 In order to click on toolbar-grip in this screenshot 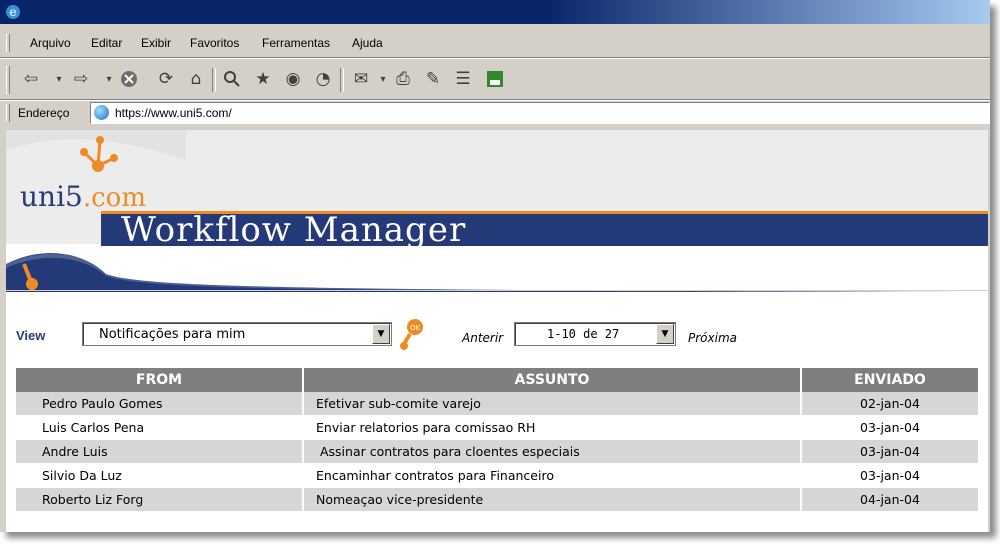, I will do `click(8, 80)`.